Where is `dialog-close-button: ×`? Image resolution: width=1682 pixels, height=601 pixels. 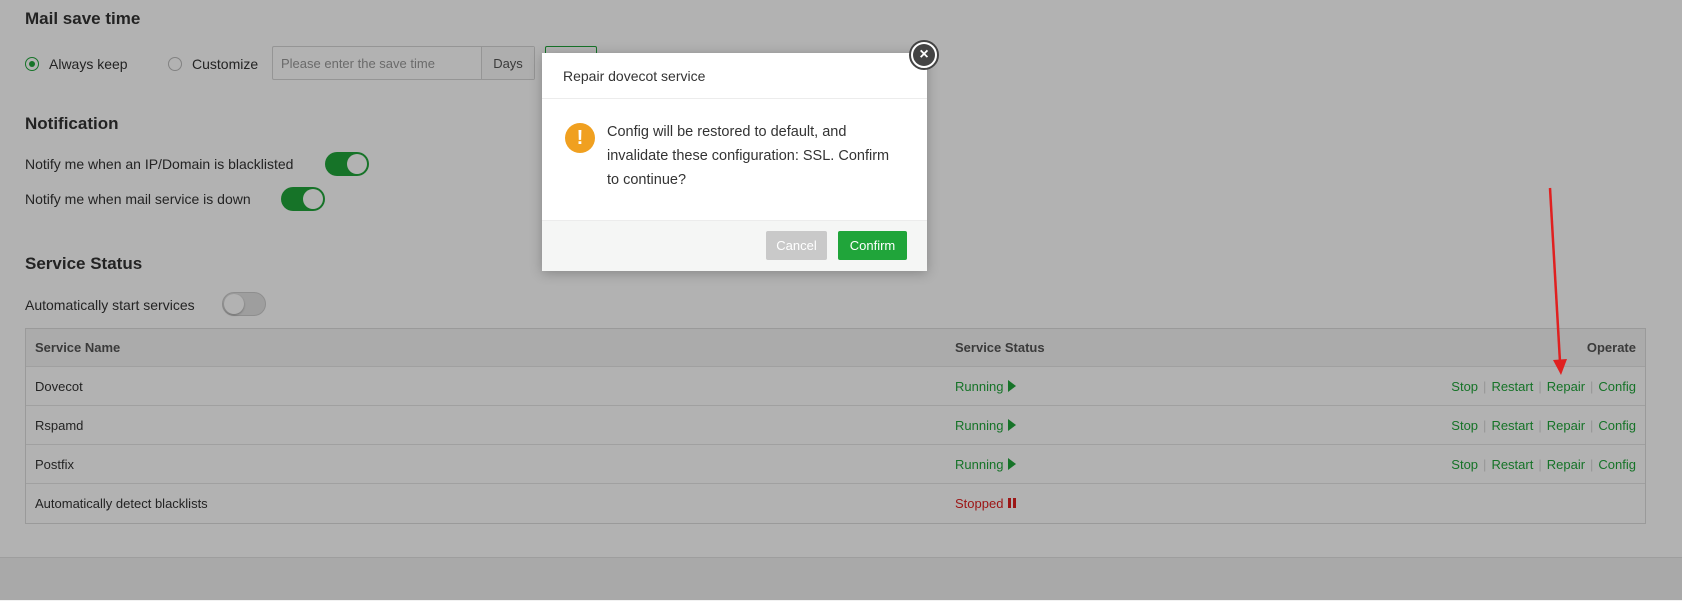 dialog-close-button: × is located at coordinates (924, 55).